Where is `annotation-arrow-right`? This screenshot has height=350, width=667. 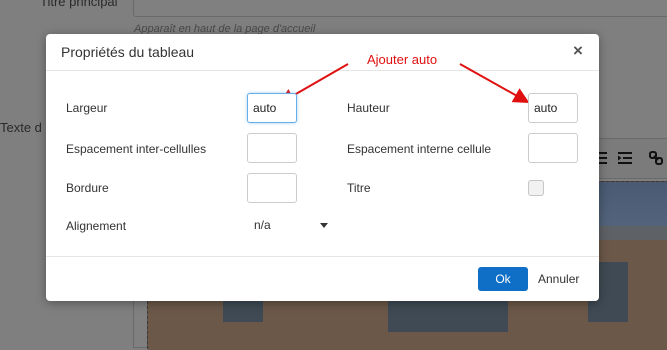 annotation-arrow-right is located at coordinates (494, 83).